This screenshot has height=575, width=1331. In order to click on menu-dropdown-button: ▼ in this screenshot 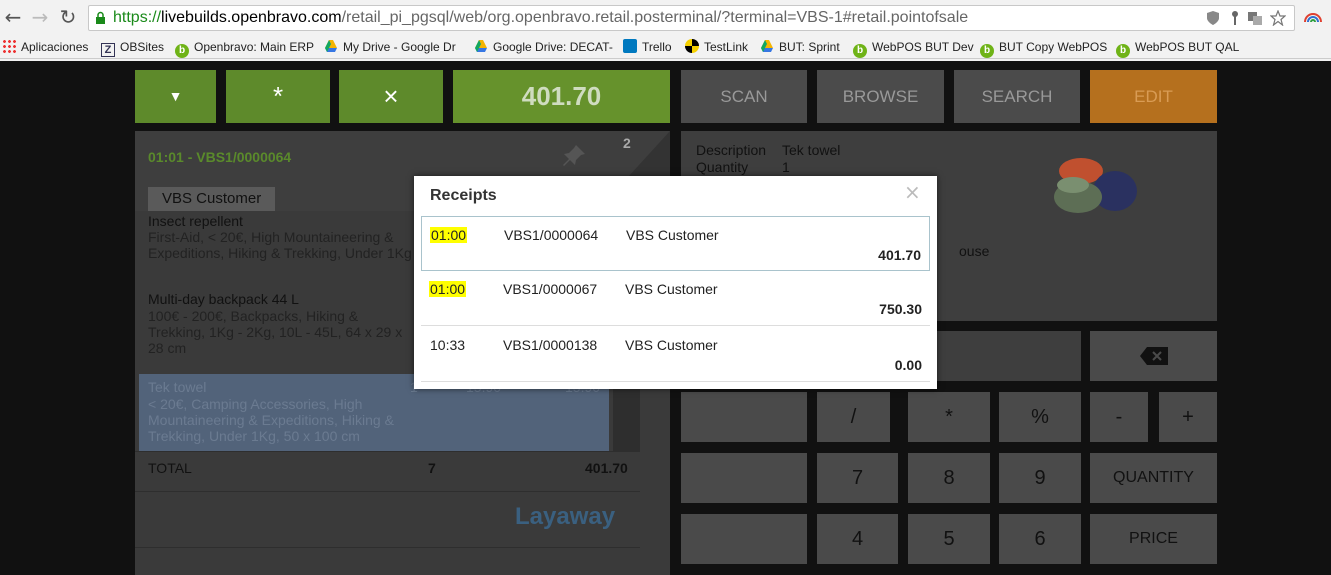, I will do `click(175, 96)`.